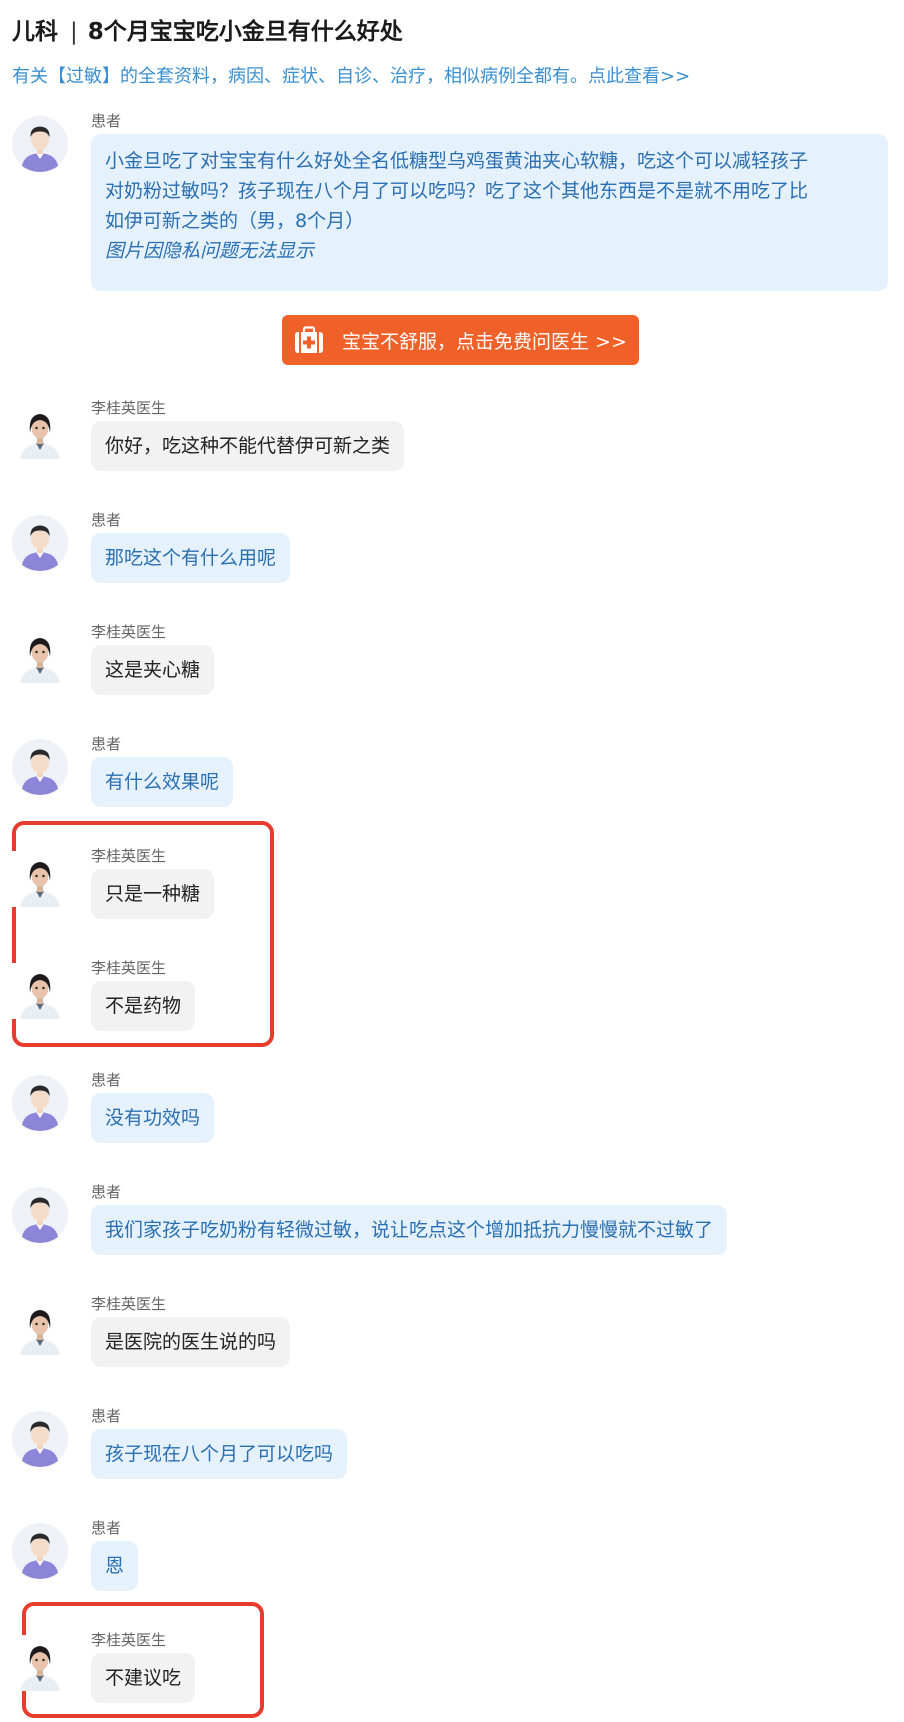 This screenshot has height=1722, width=904. I want to click on message-line: 如伊可新之类的（男，8个月）, so click(235, 221).